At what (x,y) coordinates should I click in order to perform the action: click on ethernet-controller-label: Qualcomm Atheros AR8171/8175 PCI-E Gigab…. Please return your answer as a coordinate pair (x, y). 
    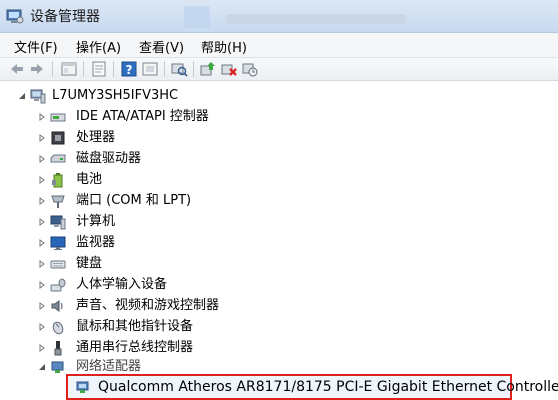
    Looking at the image, I should click on (328, 387).